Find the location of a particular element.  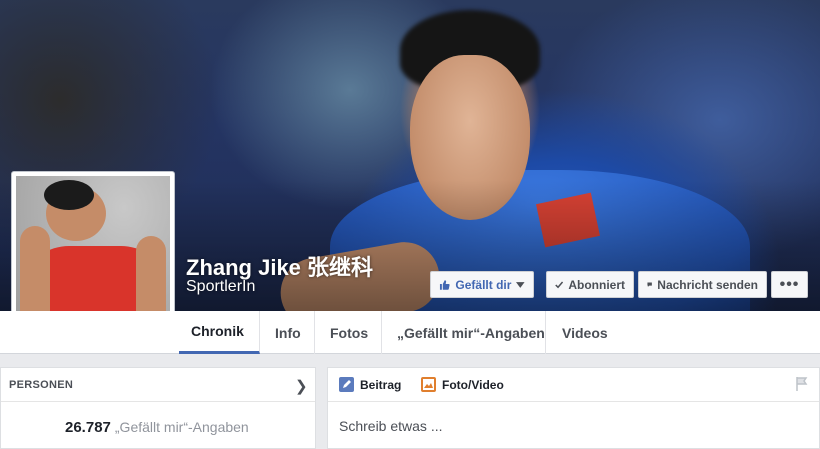

composer-tabs: Beitrag Foto/Video is located at coordinates (573, 385).